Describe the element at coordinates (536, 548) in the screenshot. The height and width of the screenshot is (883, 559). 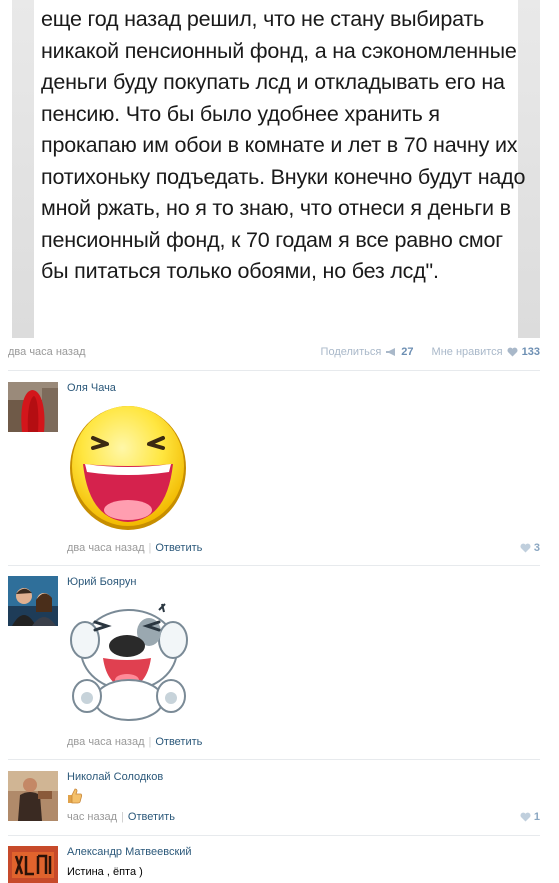
I see `comment-like-count: 3` at that location.